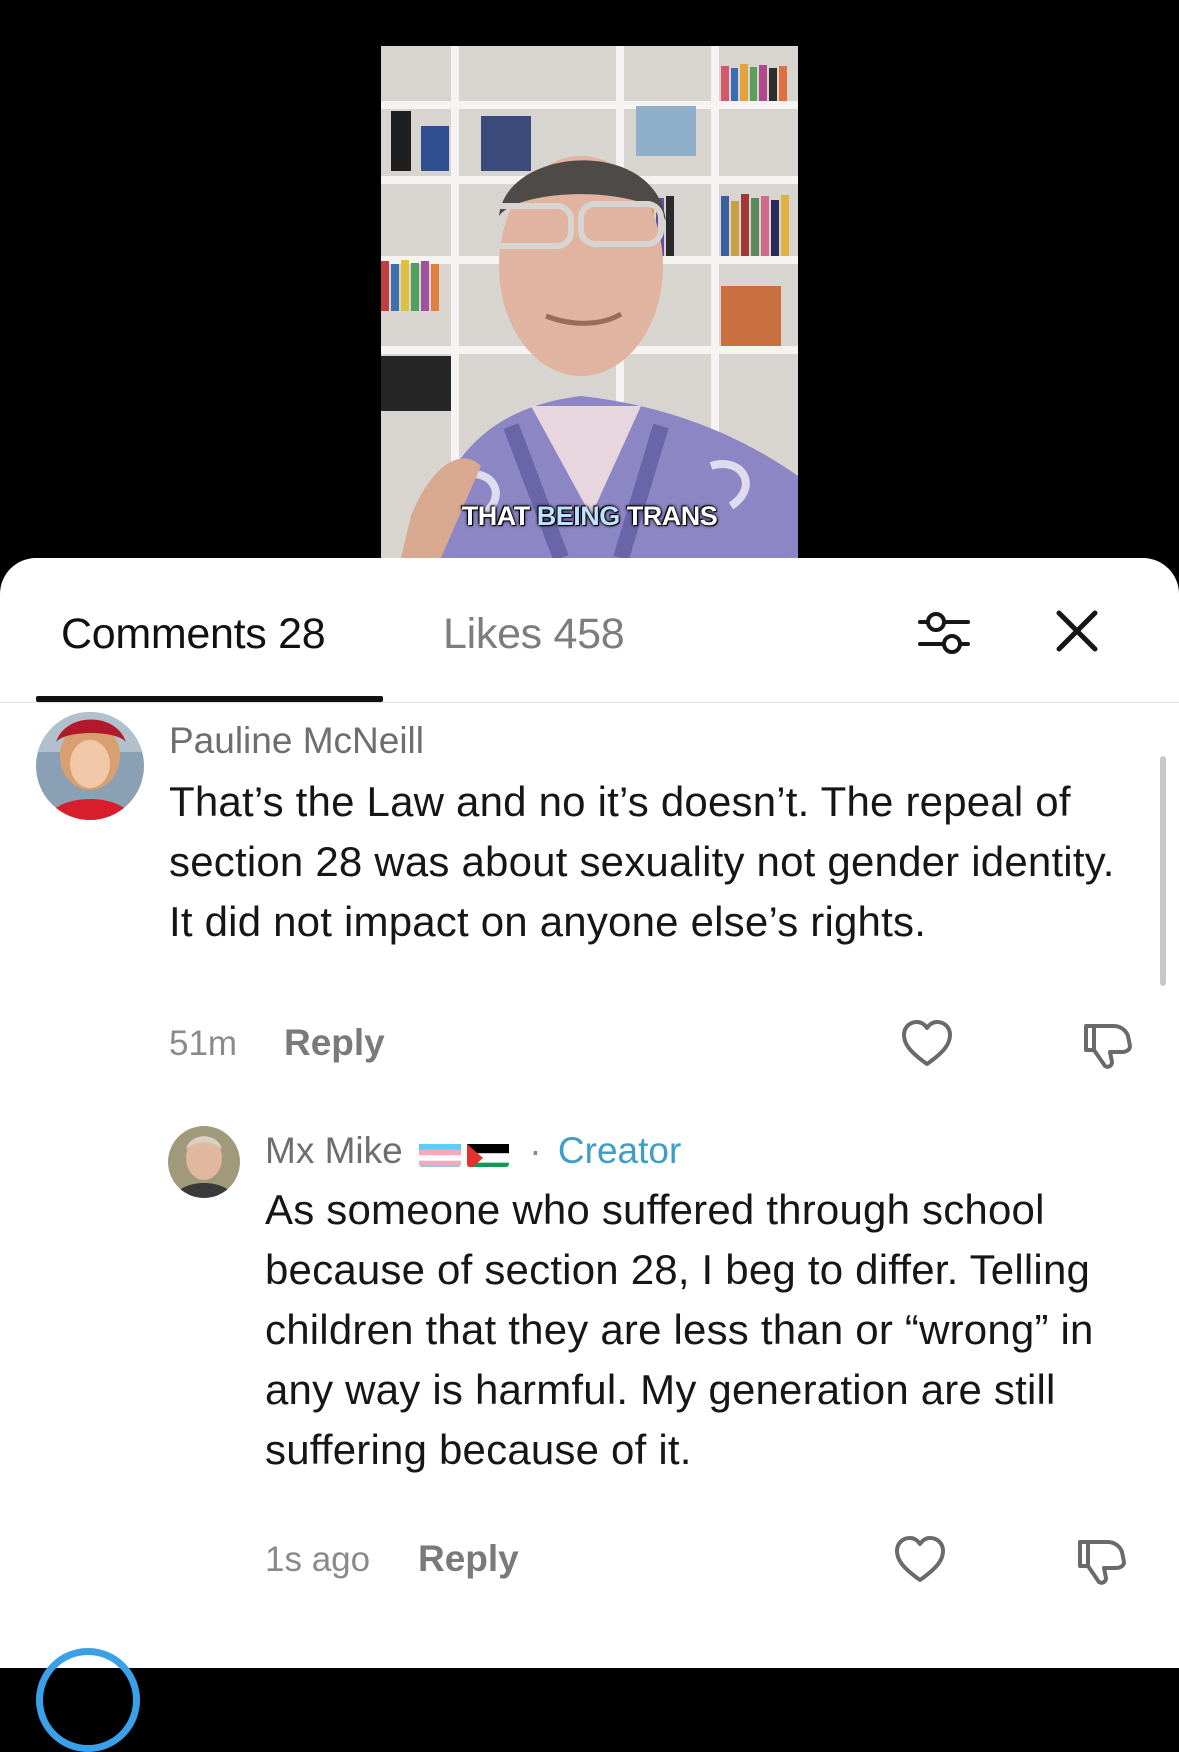  Describe the element at coordinates (193, 634) in the screenshot. I see `tab-comments: Comments 28` at that location.